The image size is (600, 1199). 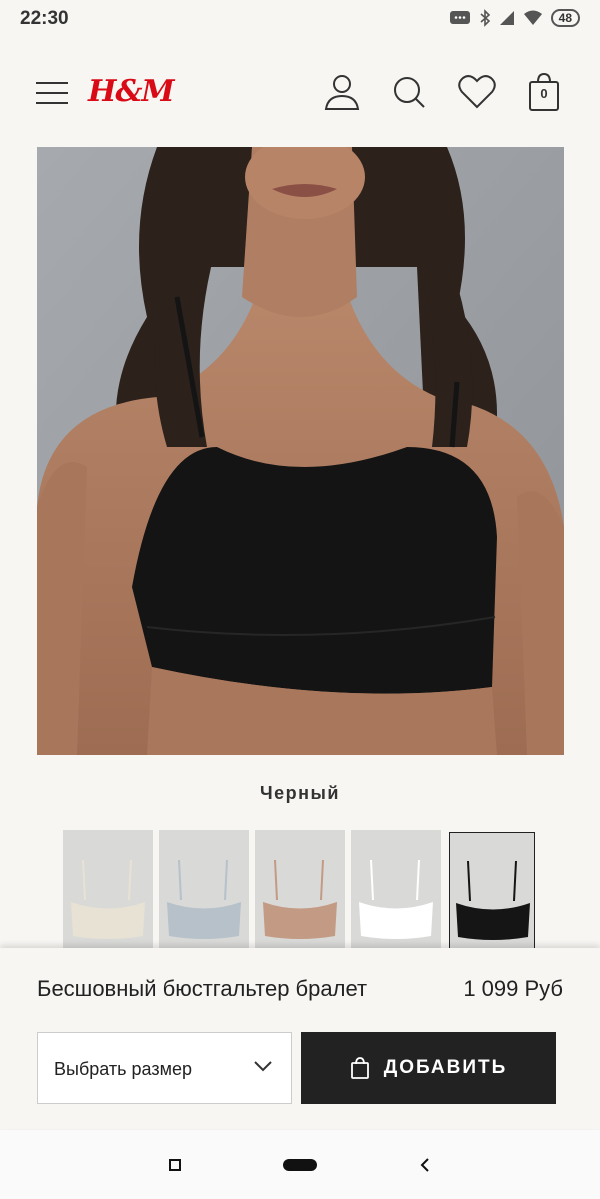 I want to click on product-name: Бесшовный бюстгальтер бралет, so click(x=202, y=988).